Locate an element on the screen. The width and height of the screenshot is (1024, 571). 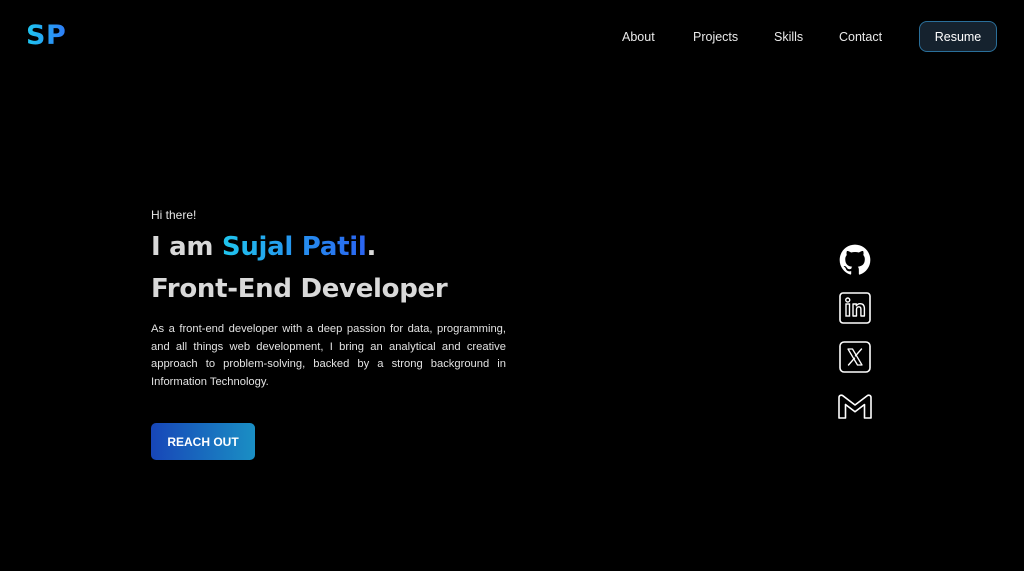
x-twitter-link is located at coordinates (855, 357).